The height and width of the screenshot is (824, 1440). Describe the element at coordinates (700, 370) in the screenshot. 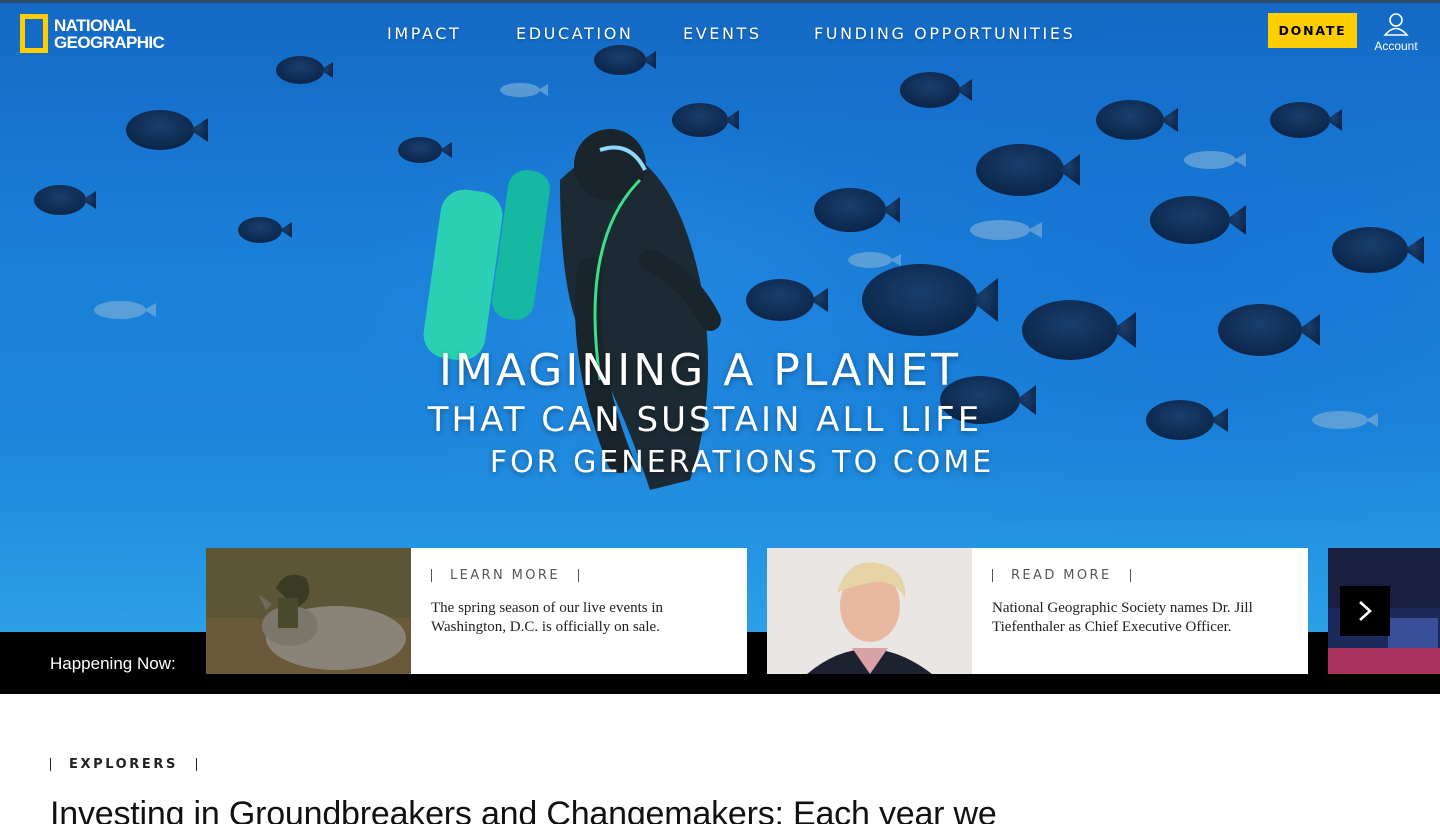

I see `hero-headline-line1: IMAGINING A PLANET` at that location.